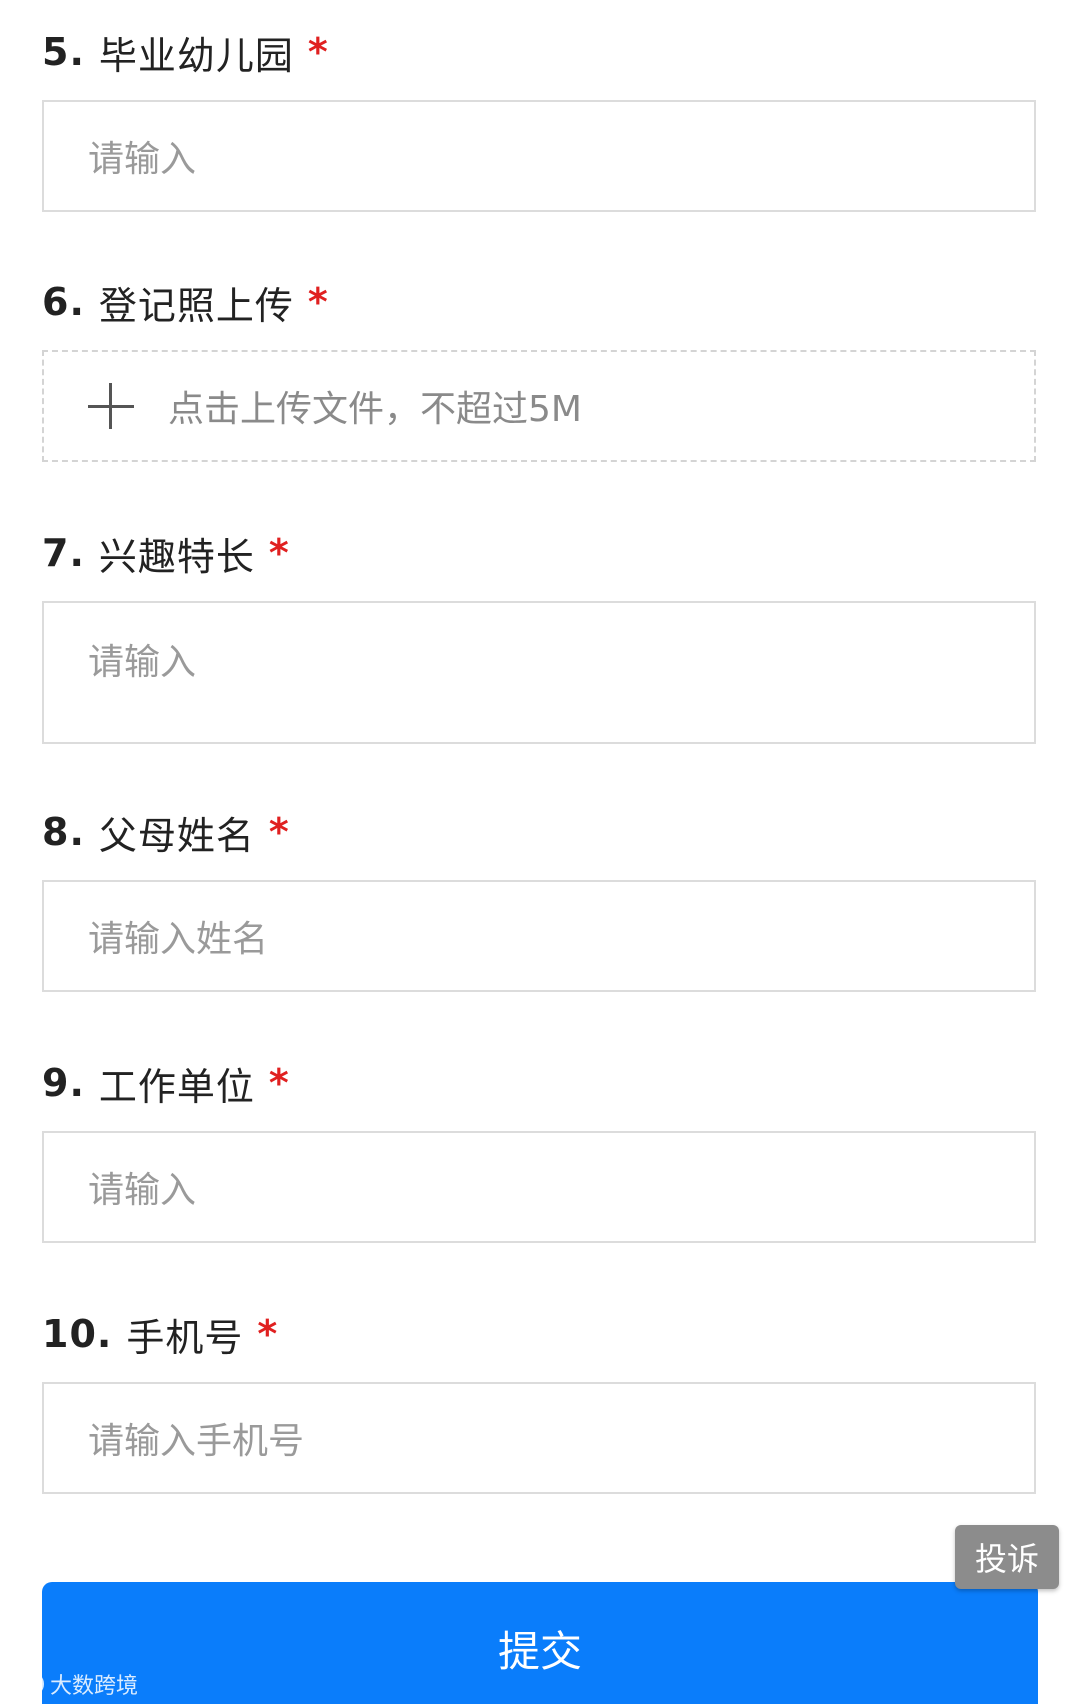 This screenshot has width=1080, height=1704. Describe the element at coordinates (63, 52) in the screenshot. I see `question-number: 5.` at that location.